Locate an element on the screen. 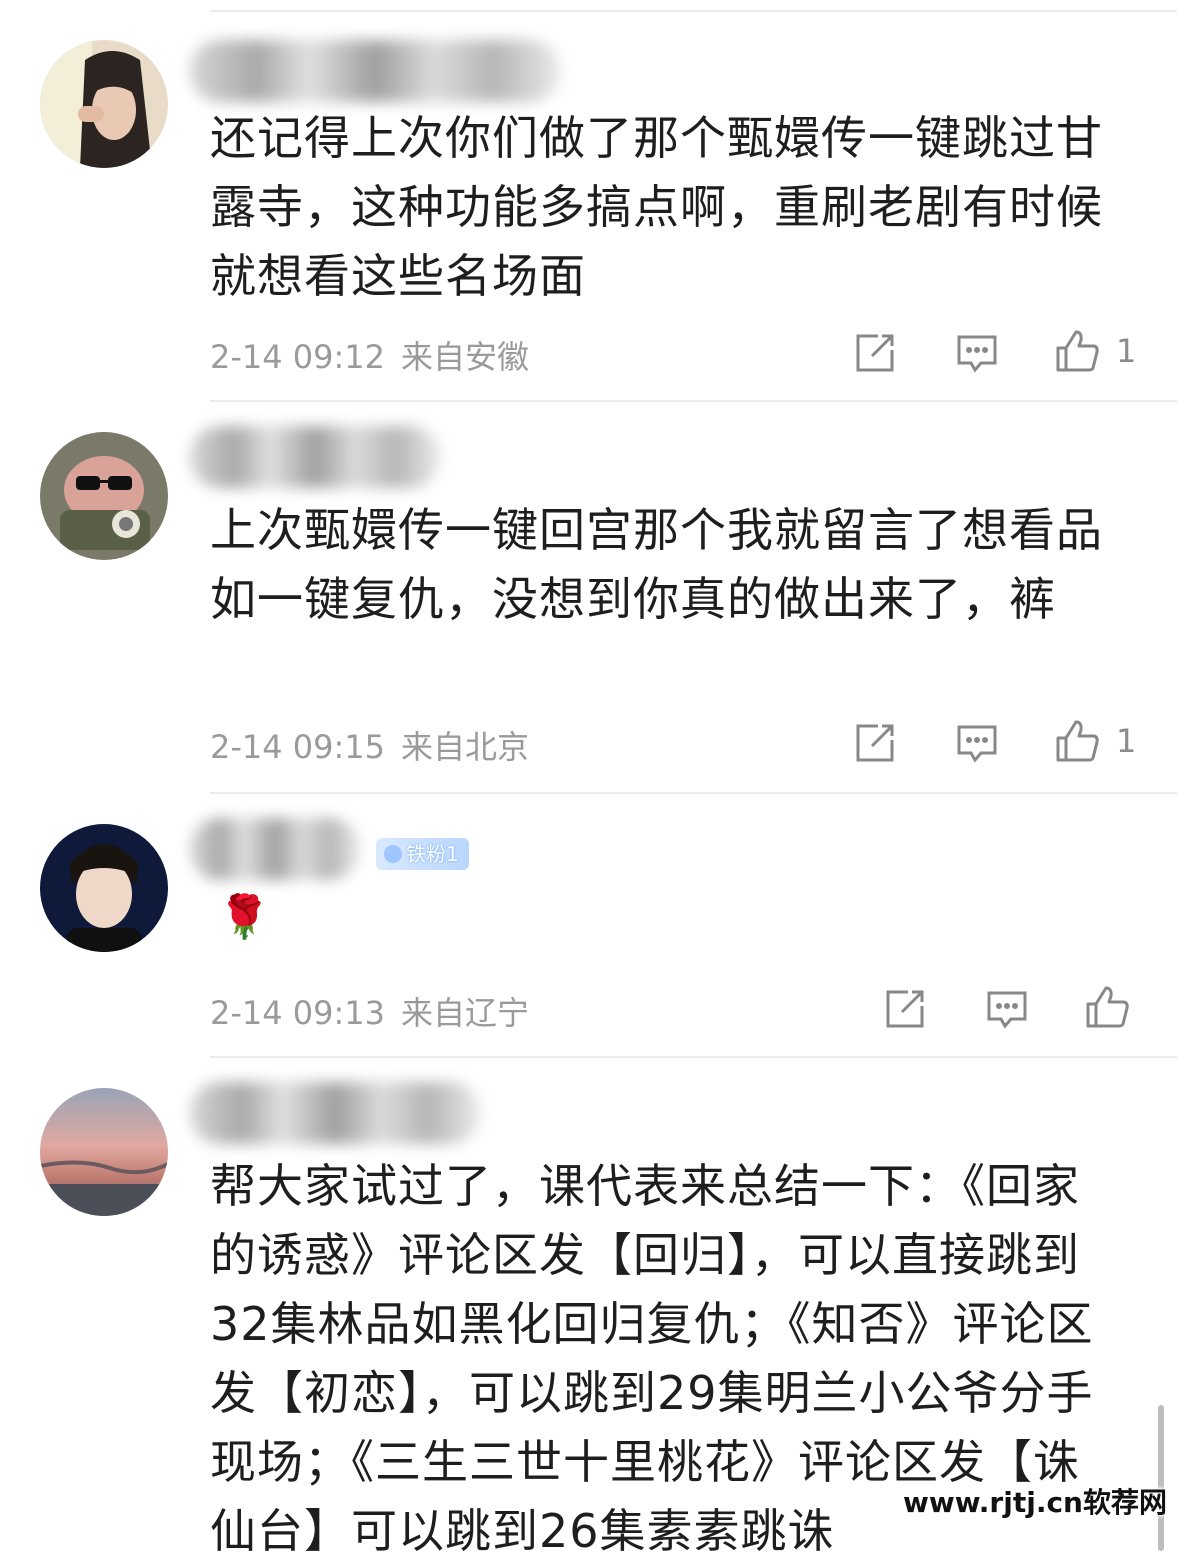  fan-badge: 铁粉1 is located at coordinates (422, 854).